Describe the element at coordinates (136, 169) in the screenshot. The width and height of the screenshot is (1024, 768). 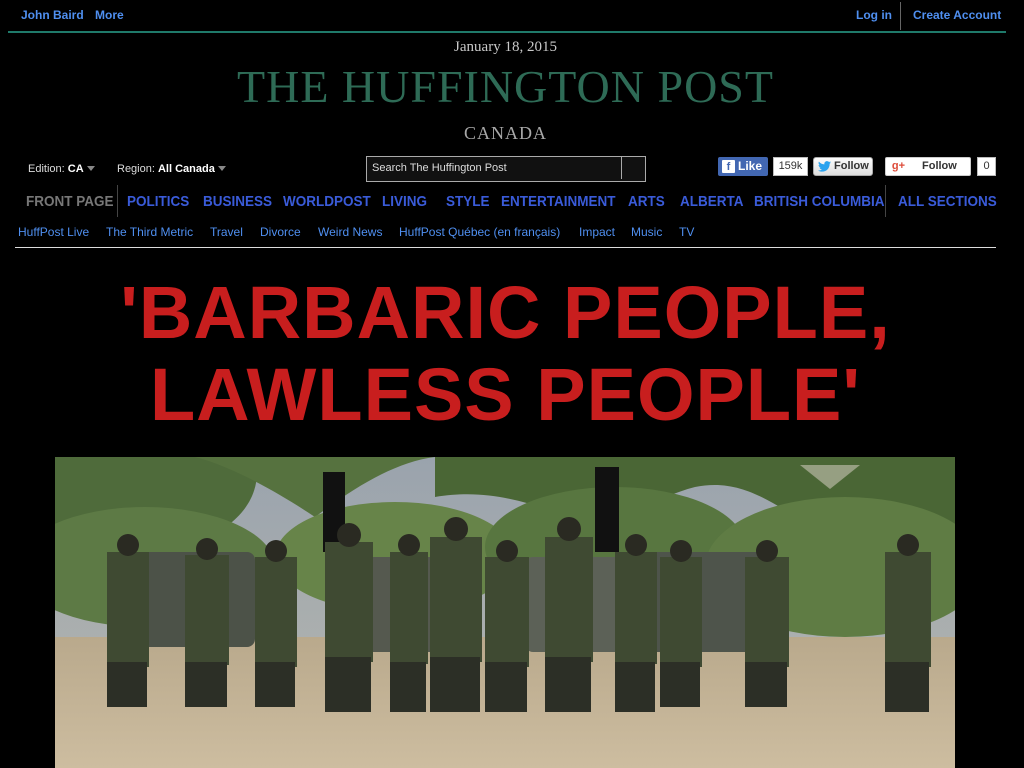
I see `region-label: Region:` at that location.